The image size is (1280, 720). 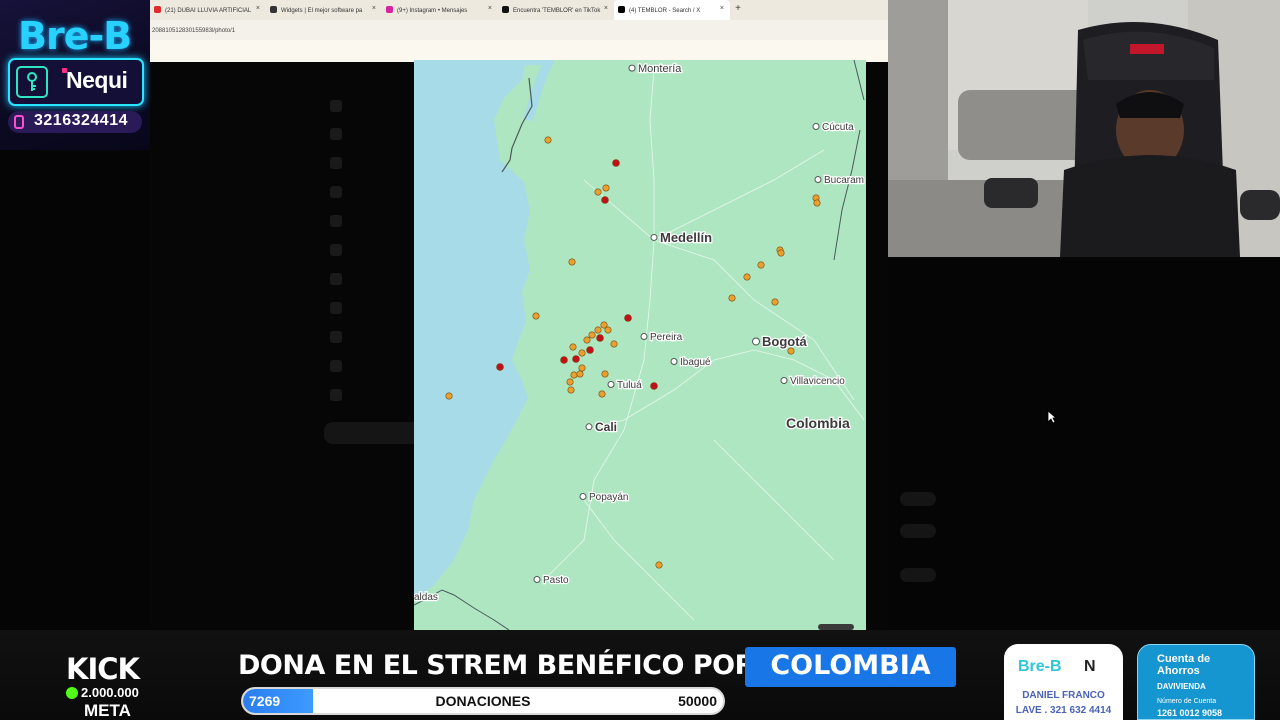 What do you see at coordinates (208, 10) in the screenshot?
I see `browser-tab: (21) DUBAI LLUVIA ARTIFICIAL ×` at bounding box center [208, 10].